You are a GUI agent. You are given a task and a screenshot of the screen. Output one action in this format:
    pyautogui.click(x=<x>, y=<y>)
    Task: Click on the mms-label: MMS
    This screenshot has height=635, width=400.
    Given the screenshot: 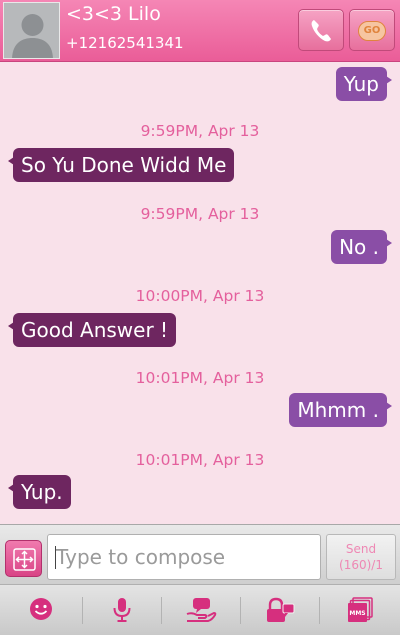 What is the action you would take?
    pyautogui.click(x=357, y=613)
    